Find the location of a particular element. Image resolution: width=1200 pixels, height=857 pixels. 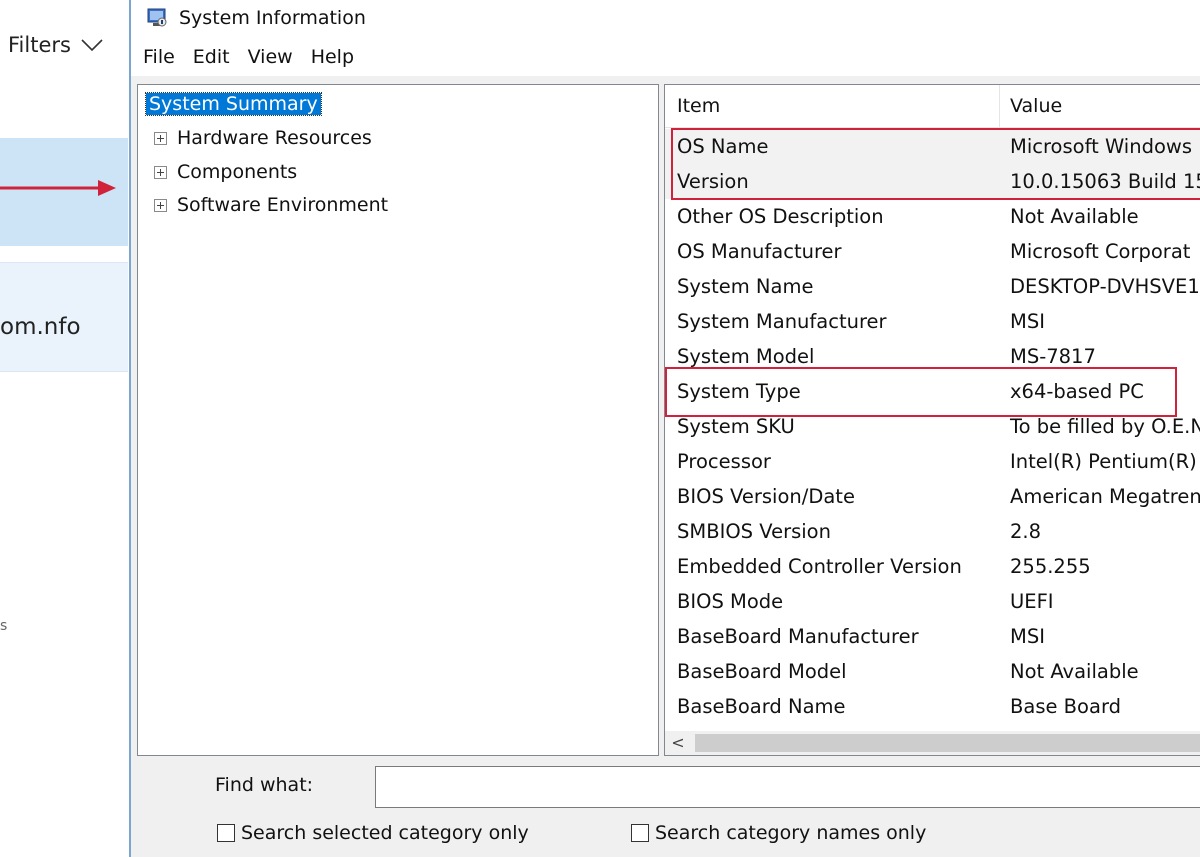

cell-value: Microsoft Windows is located at coordinates (1101, 146).